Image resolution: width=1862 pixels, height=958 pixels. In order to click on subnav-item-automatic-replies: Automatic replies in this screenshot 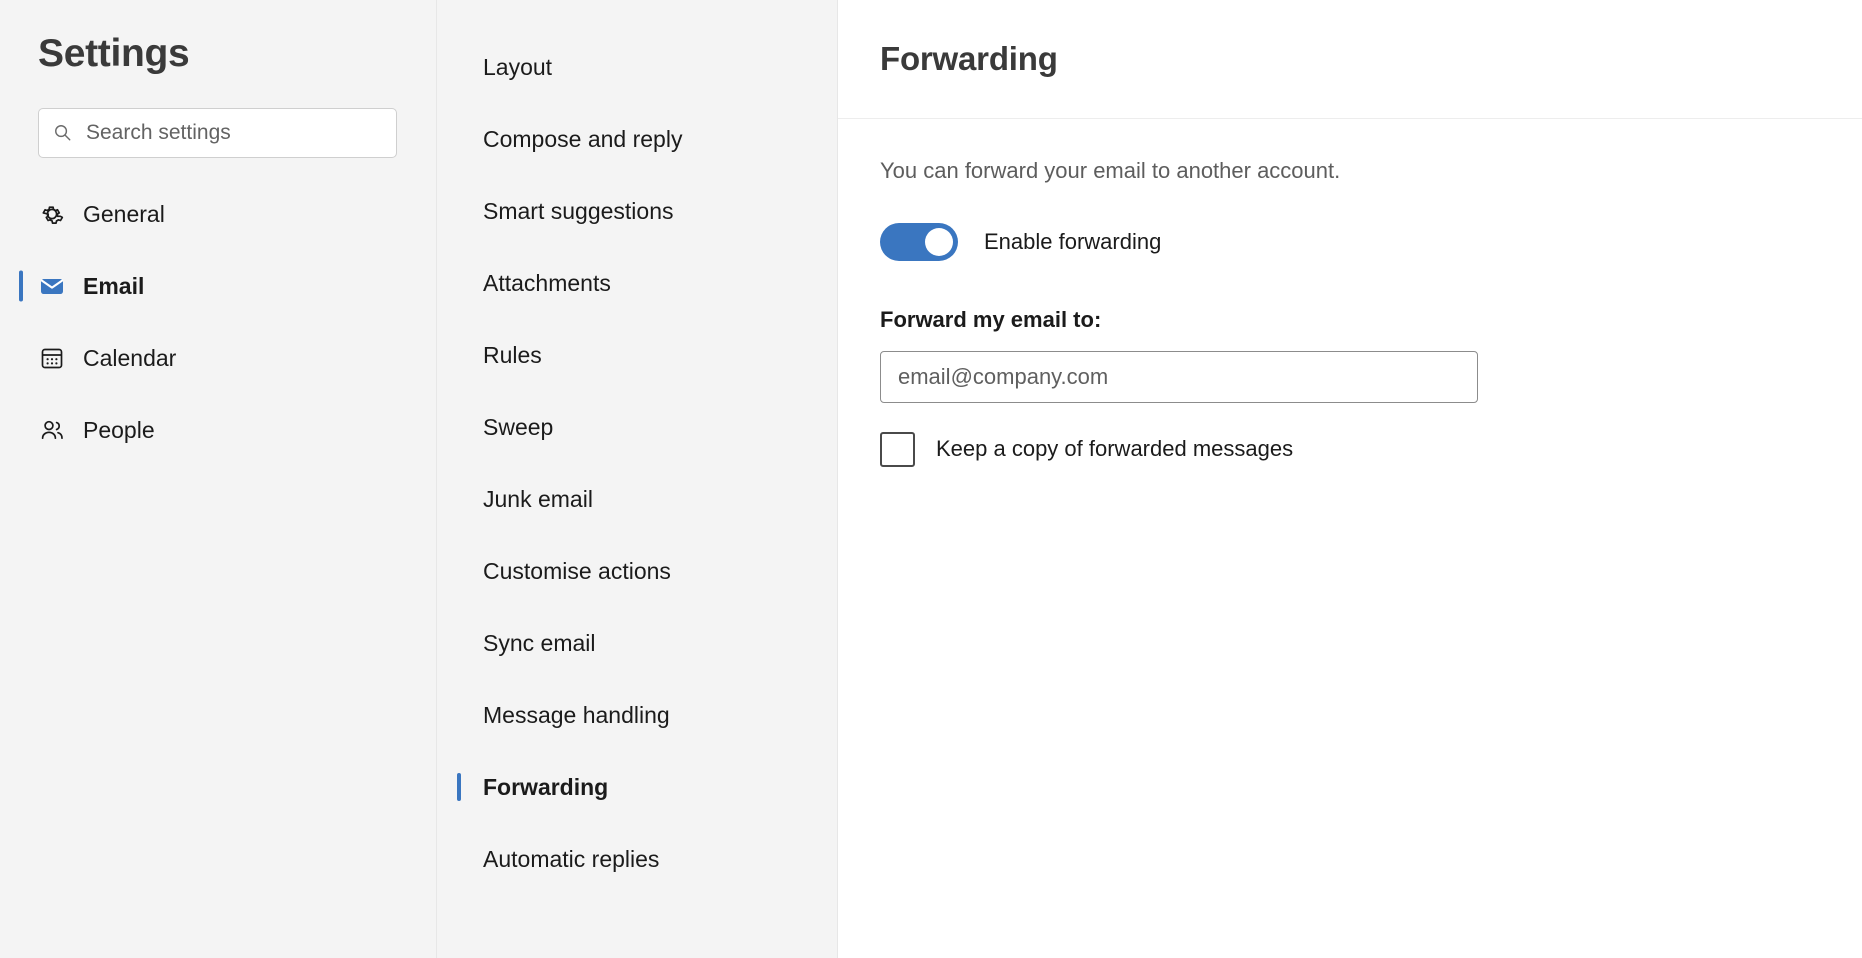, I will do `click(637, 859)`.